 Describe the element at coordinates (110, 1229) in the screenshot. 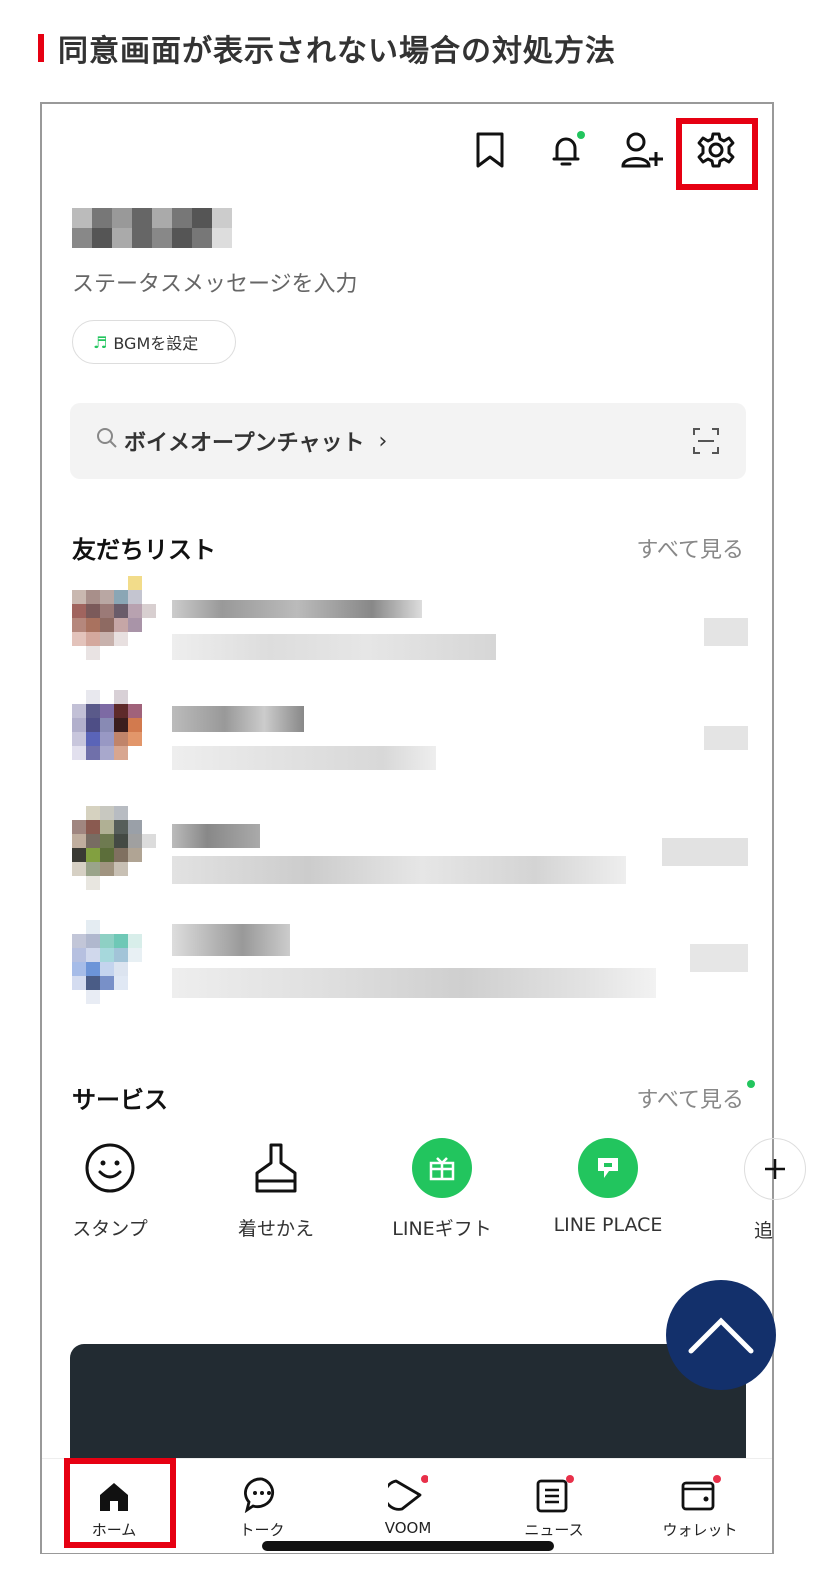

I see `service-label: スタンプ` at that location.